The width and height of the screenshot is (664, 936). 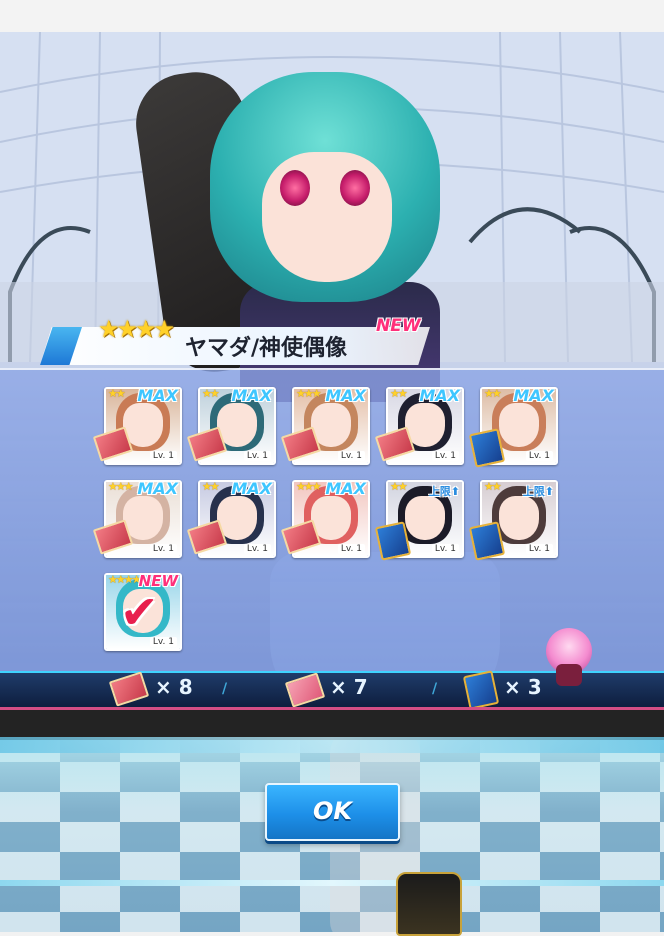 What do you see at coordinates (429, 904) in the screenshot?
I see `character-boot` at bounding box center [429, 904].